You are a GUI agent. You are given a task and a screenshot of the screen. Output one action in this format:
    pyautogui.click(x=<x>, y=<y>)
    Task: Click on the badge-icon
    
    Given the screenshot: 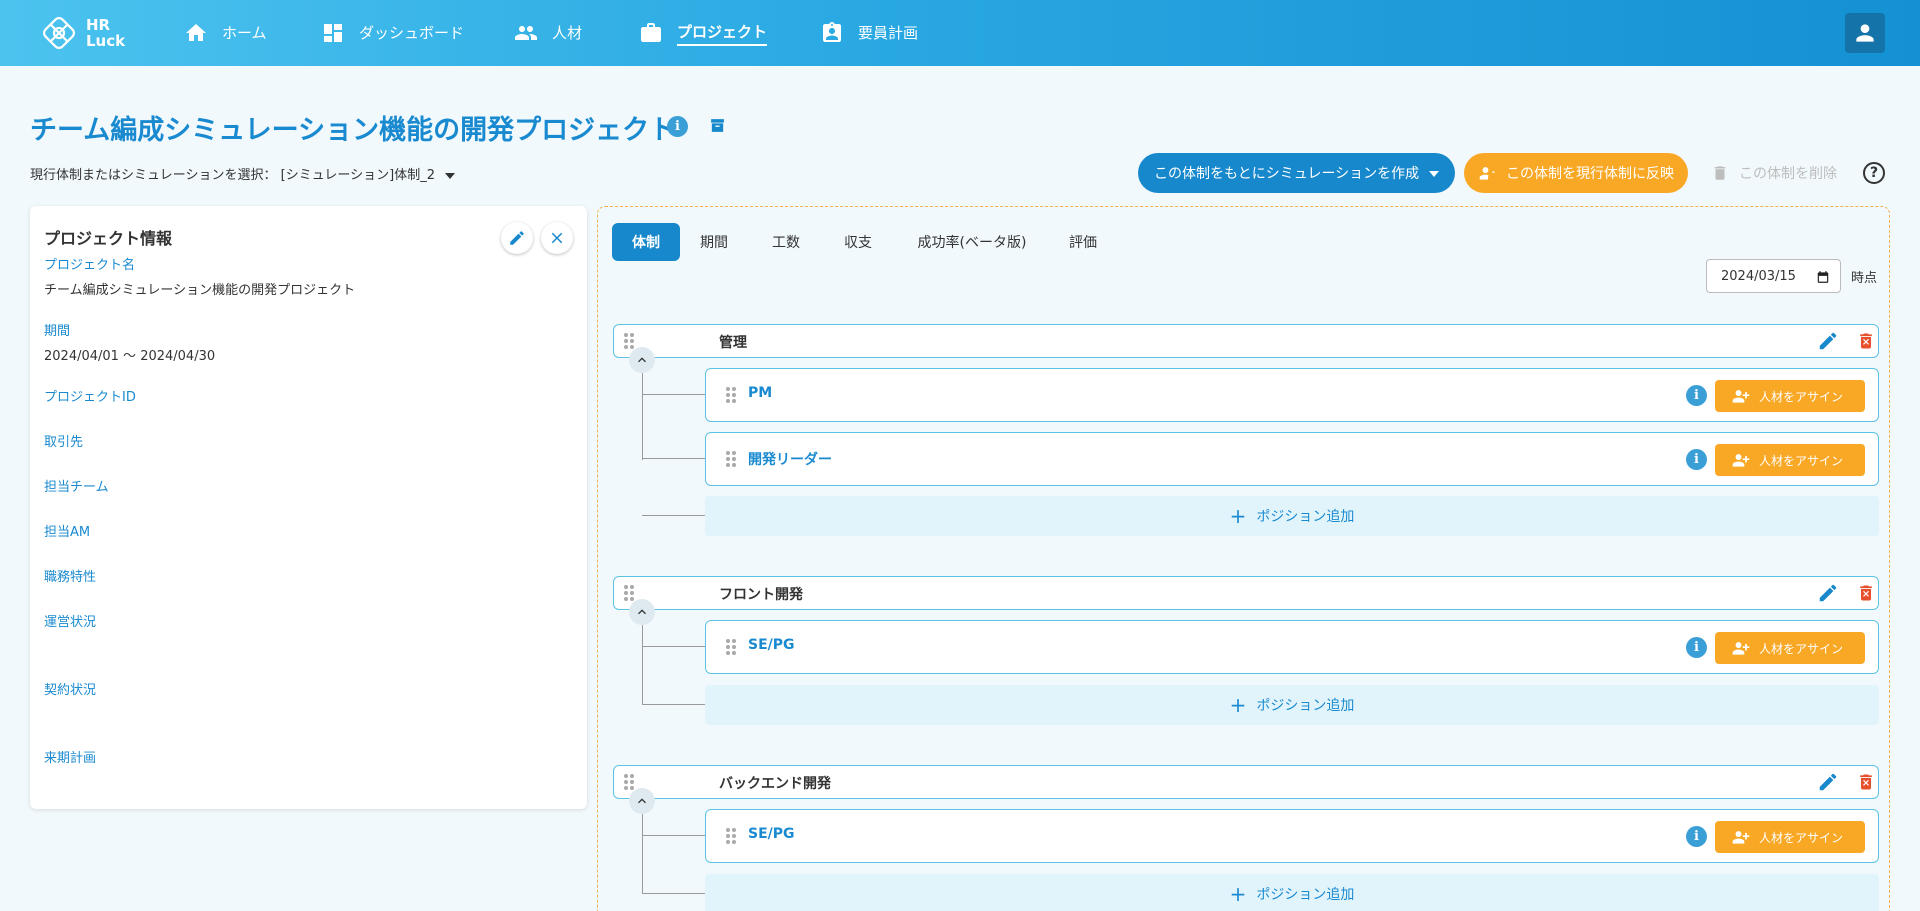 What is the action you would take?
    pyautogui.click(x=832, y=32)
    